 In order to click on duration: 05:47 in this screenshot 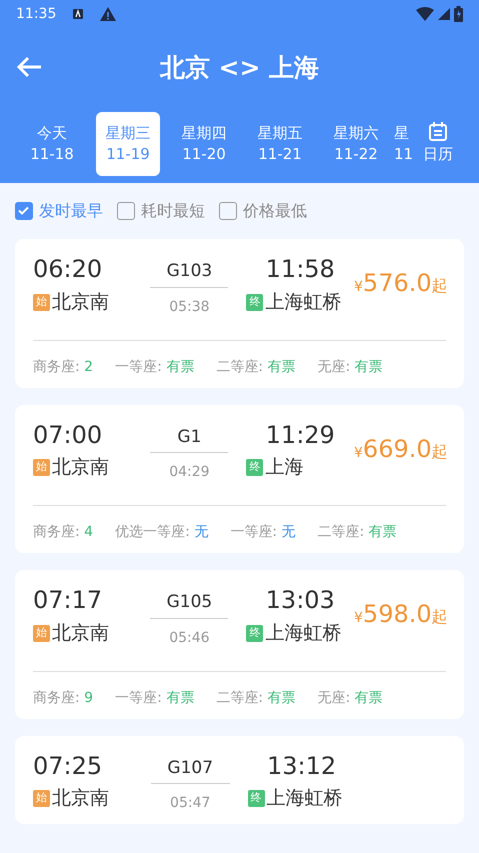, I will do `click(190, 803)`.